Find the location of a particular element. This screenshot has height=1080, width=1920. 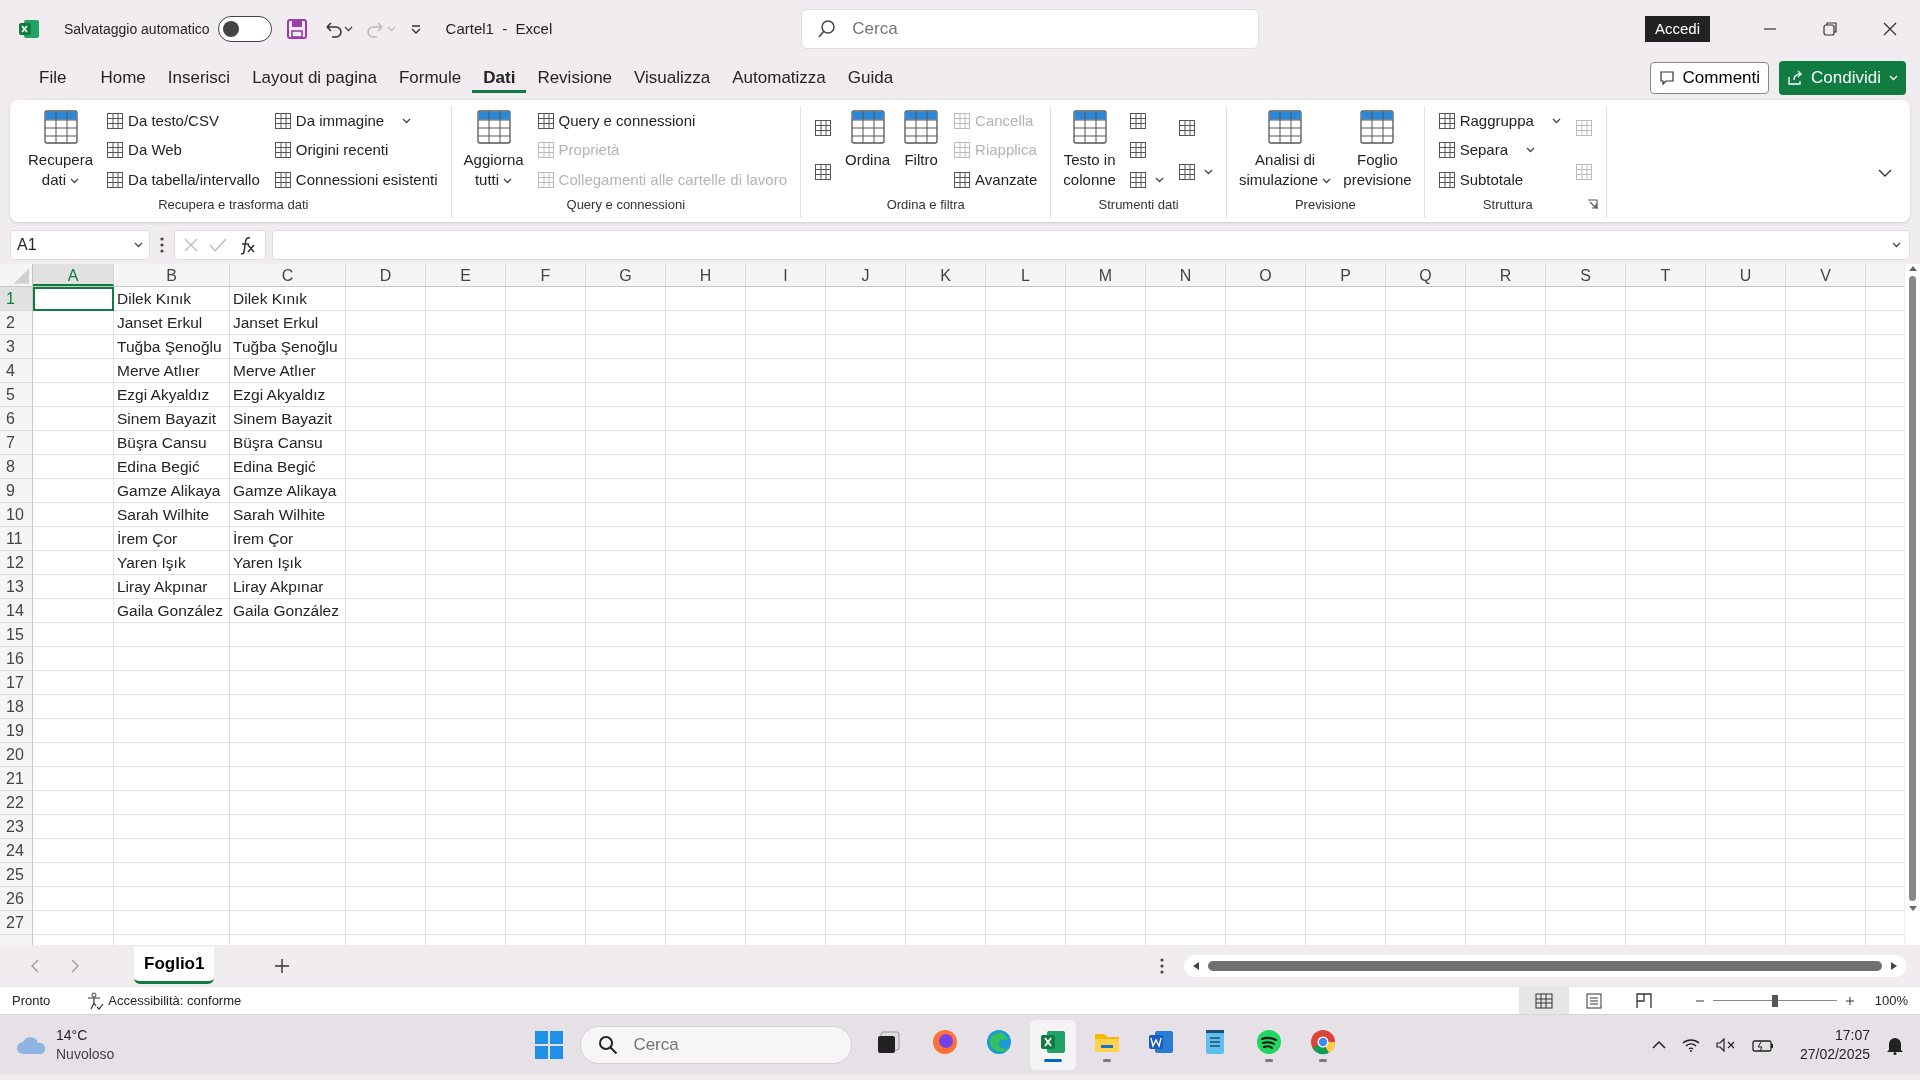

ribbon-button: Subtotale is located at coordinates (1499, 179).